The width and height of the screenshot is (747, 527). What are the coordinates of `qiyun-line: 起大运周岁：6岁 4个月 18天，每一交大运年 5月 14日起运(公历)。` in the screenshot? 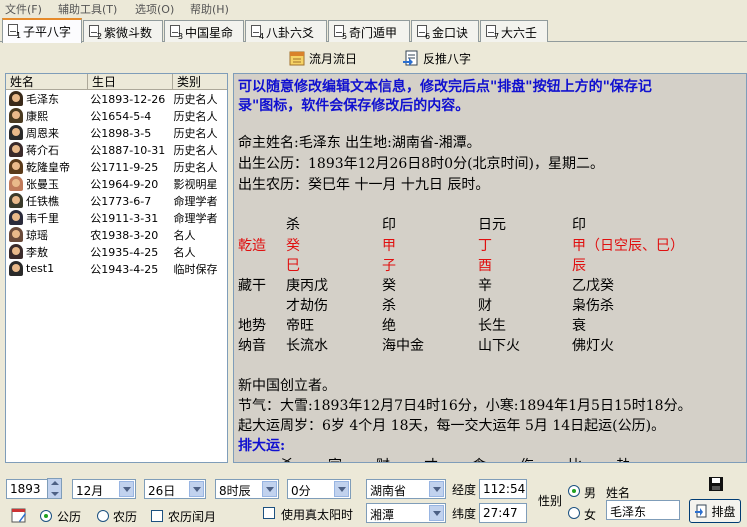 It's located at (452, 426).